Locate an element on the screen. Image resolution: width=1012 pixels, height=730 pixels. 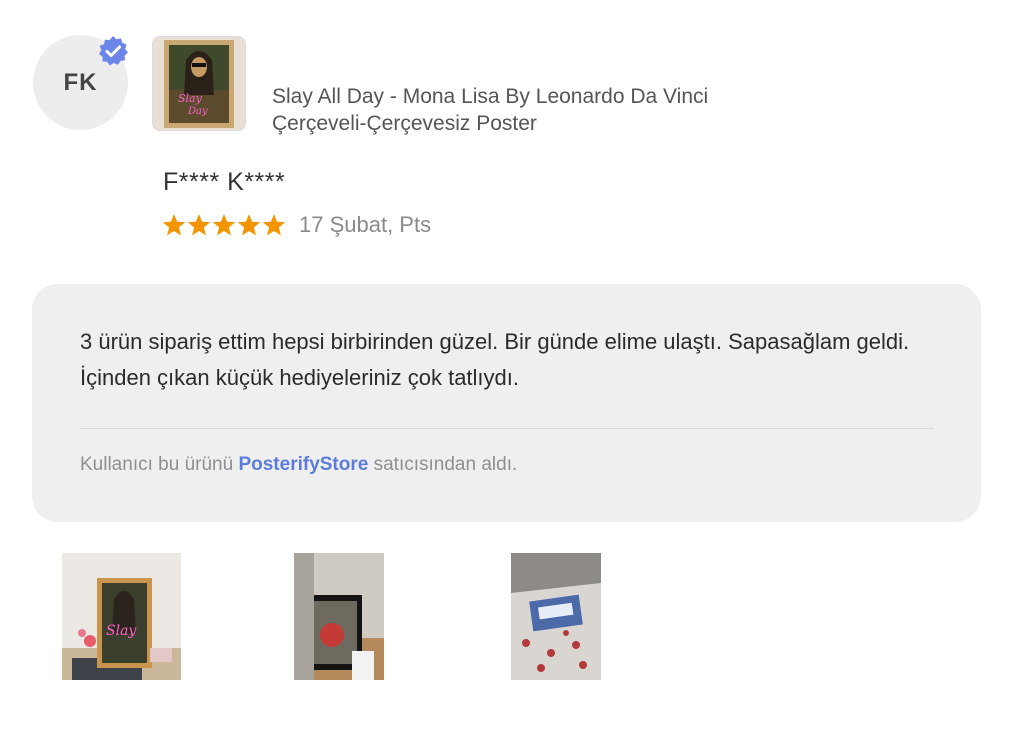
star-rating is located at coordinates (224, 225).